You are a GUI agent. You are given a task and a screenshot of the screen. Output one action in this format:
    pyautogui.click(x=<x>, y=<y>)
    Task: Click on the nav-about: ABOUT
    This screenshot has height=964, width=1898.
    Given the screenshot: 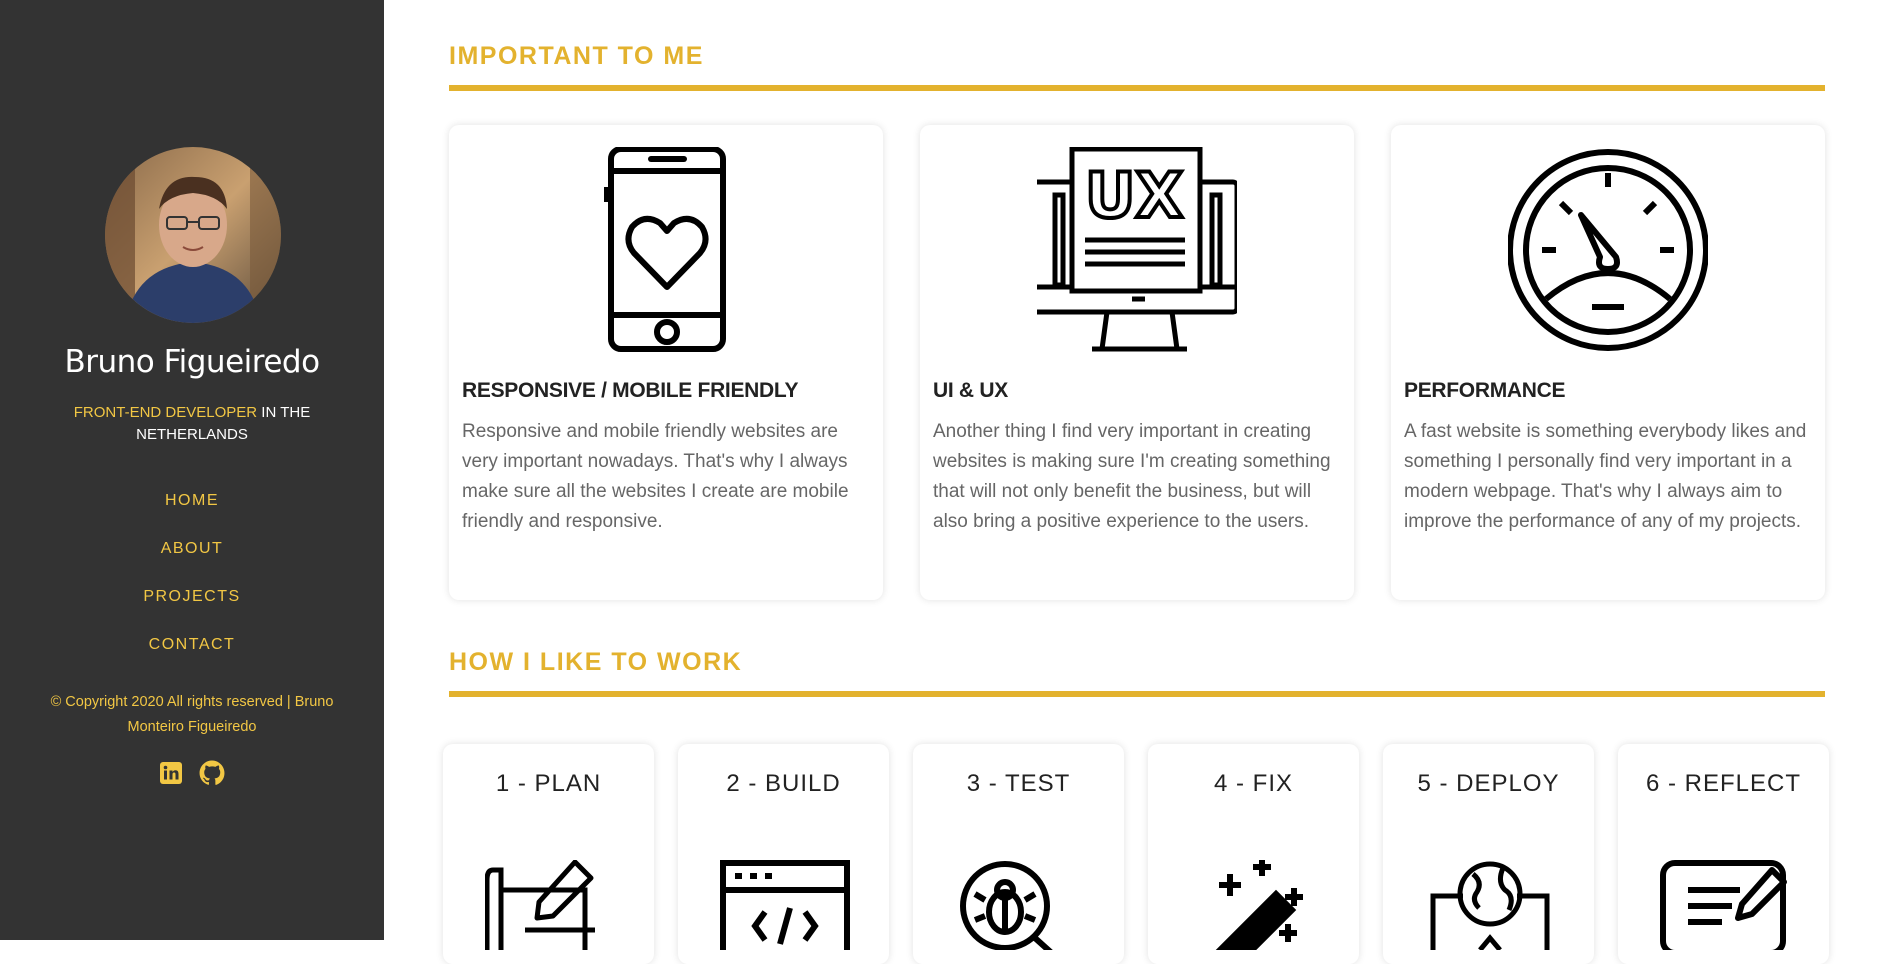 What is the action you would take?
    pyautogui.click(x=192, y=557)
    